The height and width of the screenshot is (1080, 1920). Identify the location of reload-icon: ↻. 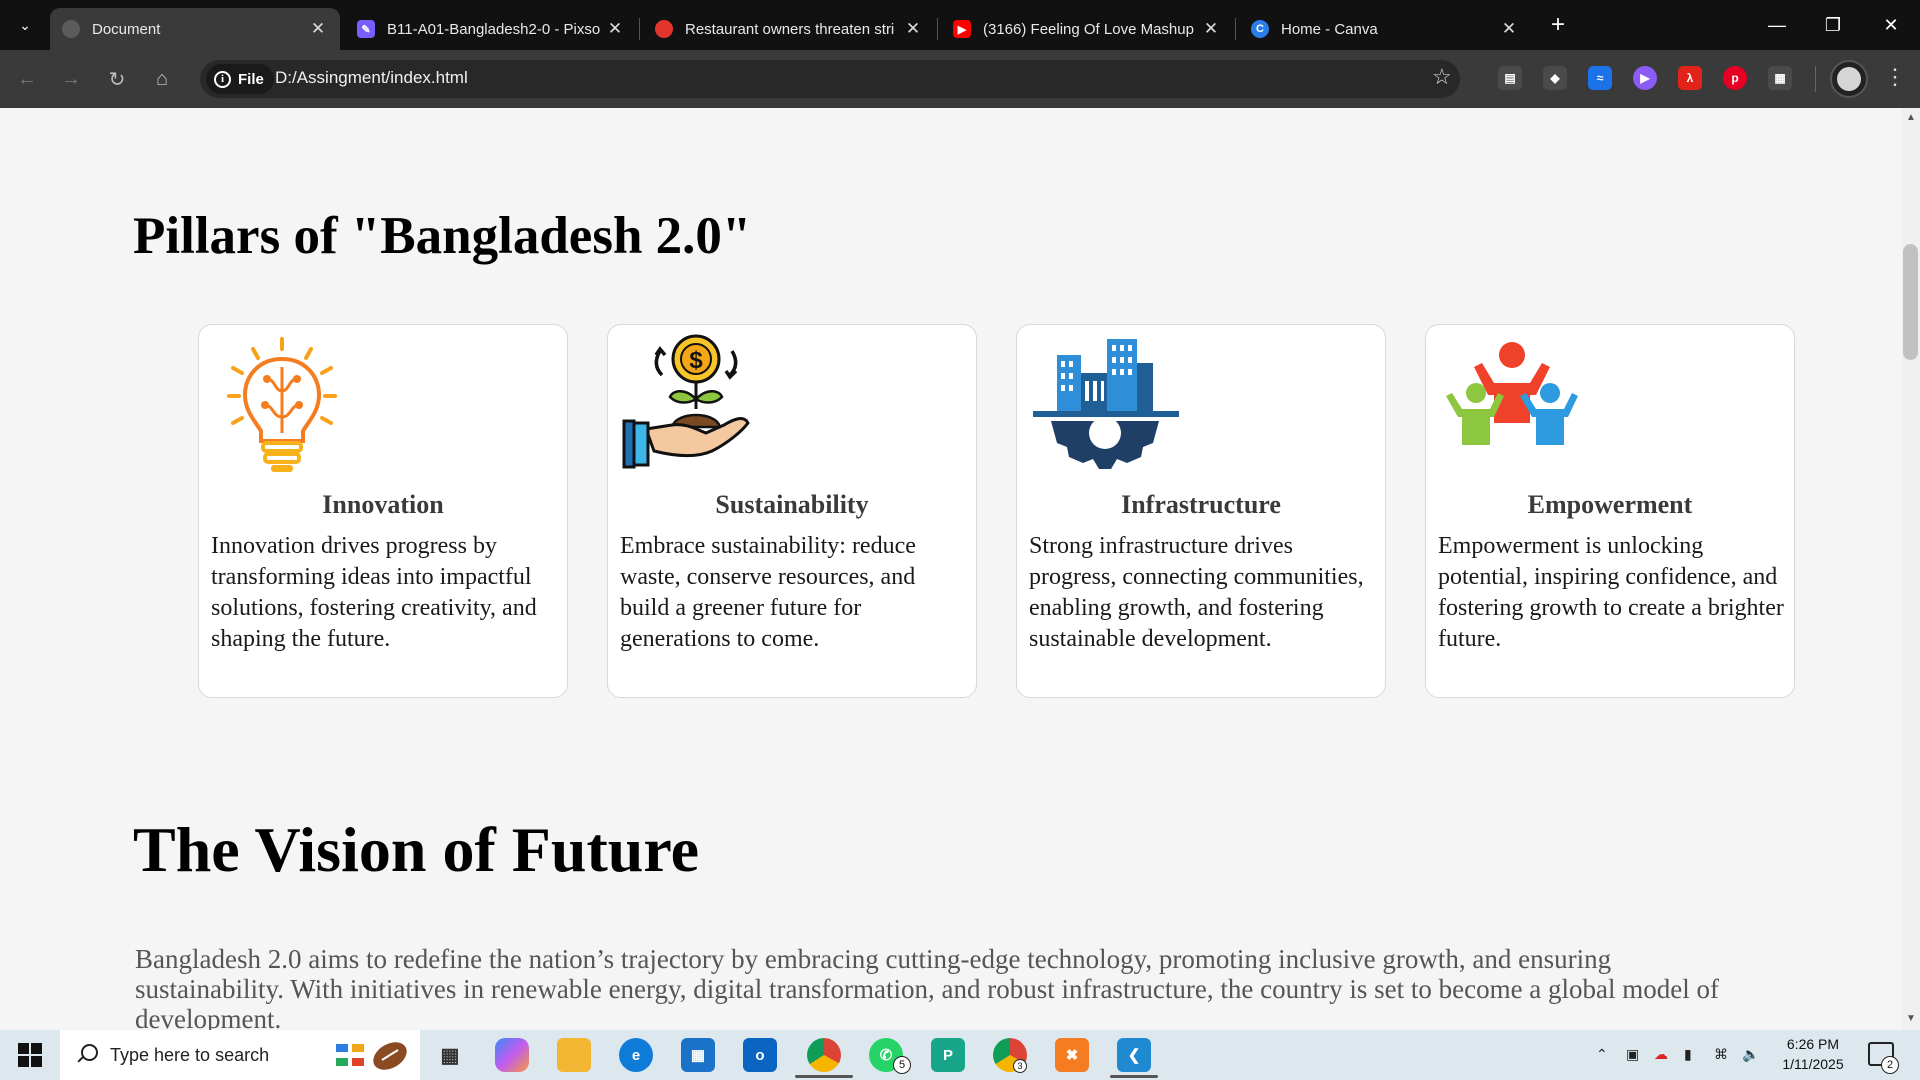
(117, 79).